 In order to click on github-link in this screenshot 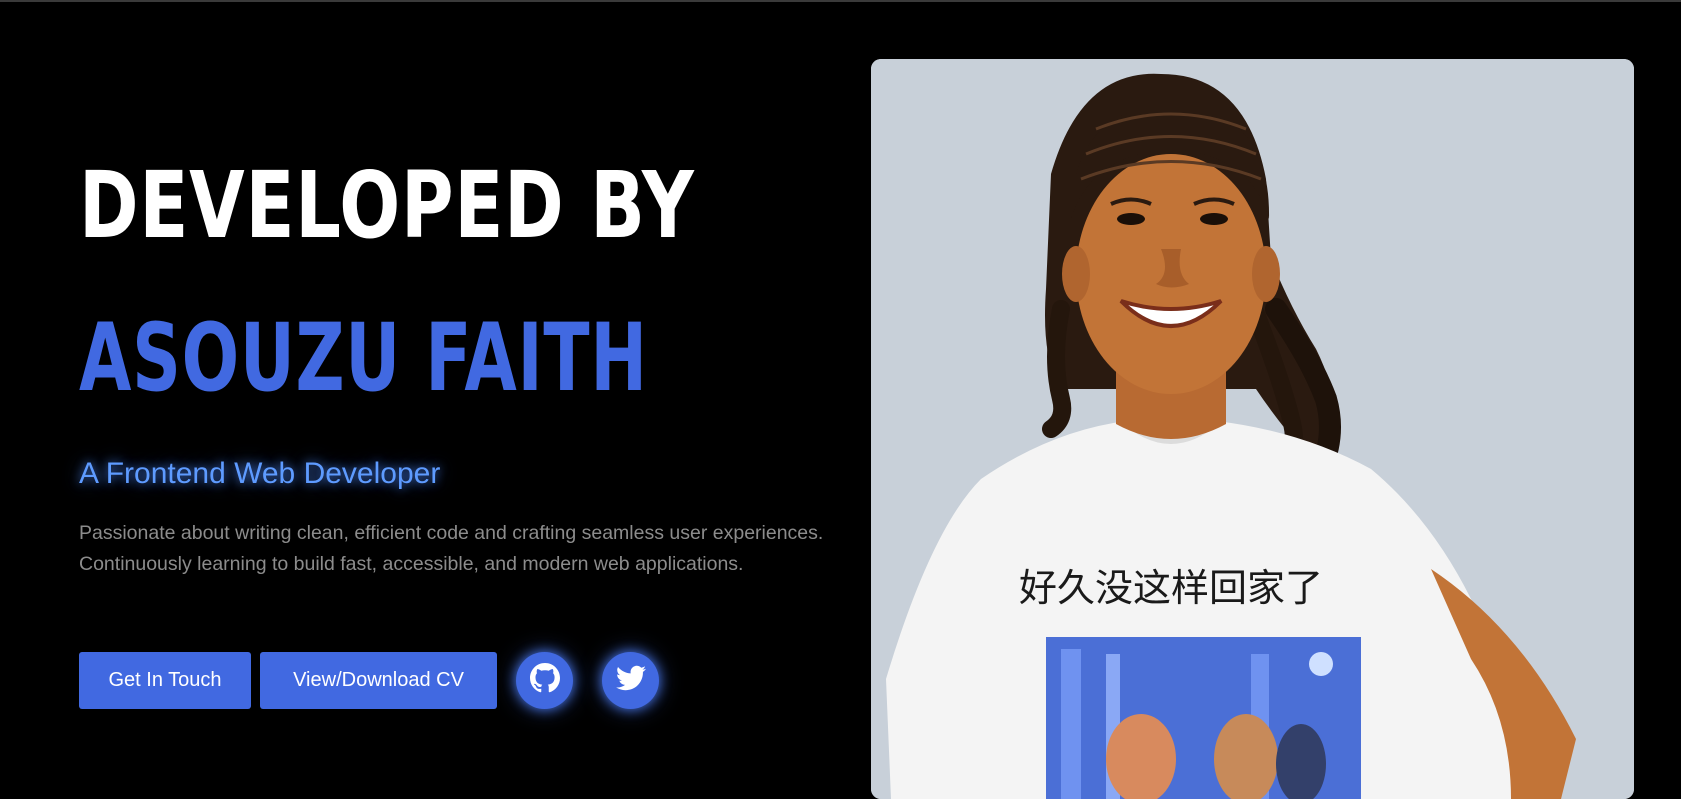, I will do `click(544, 680)`.